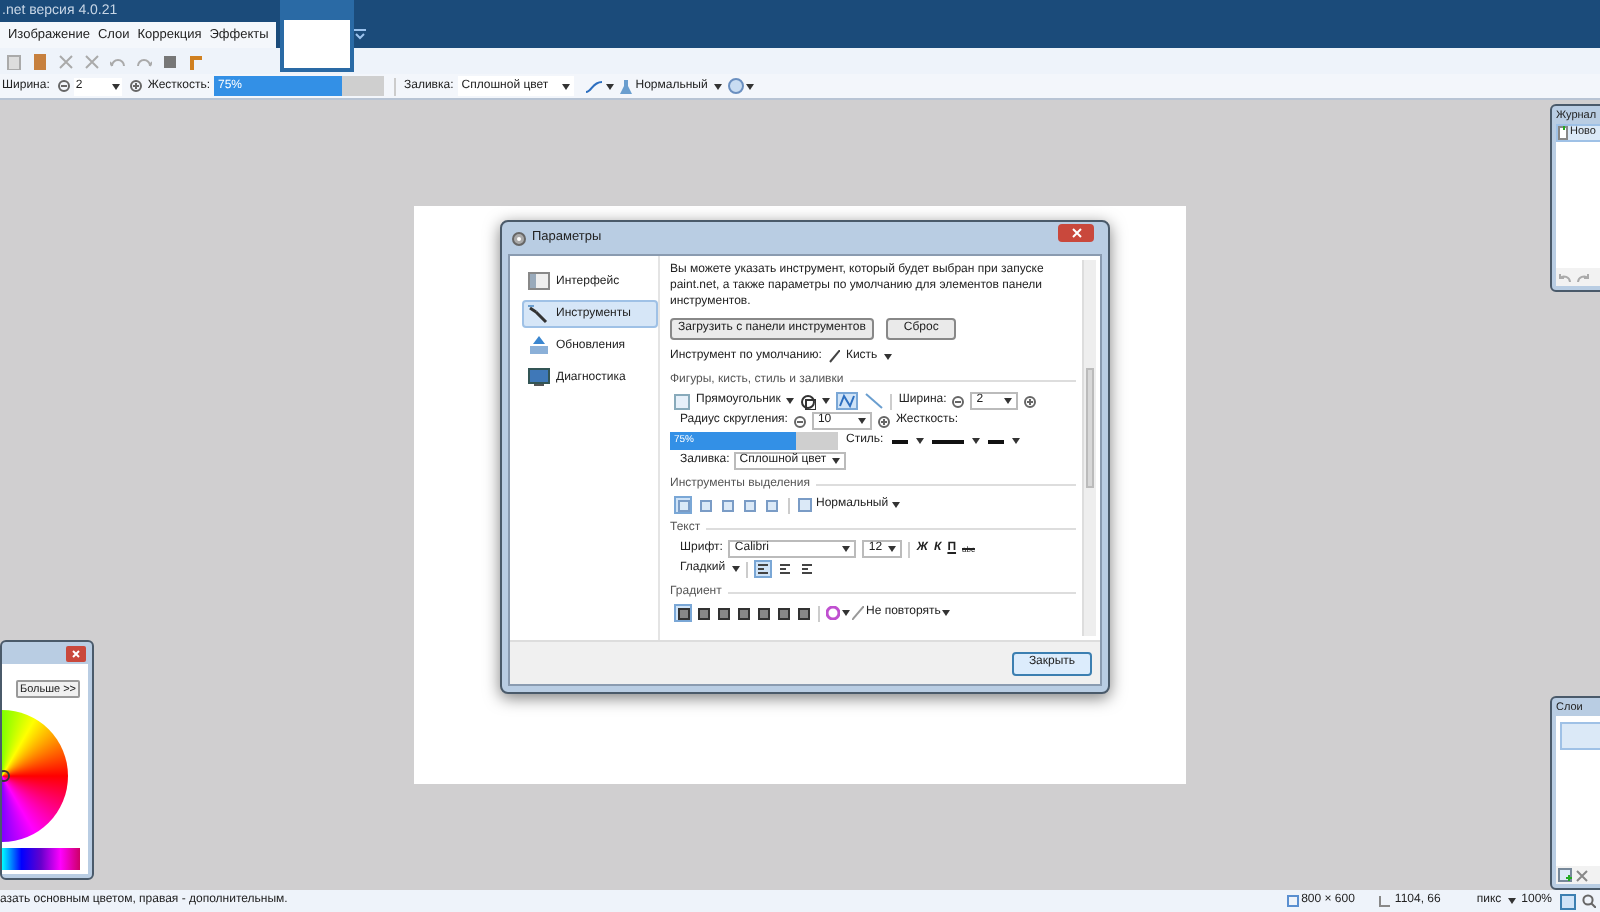  Describe the element at coordinates (539, 378) in the screenshot. I see `diagnostics-icon` at that location.